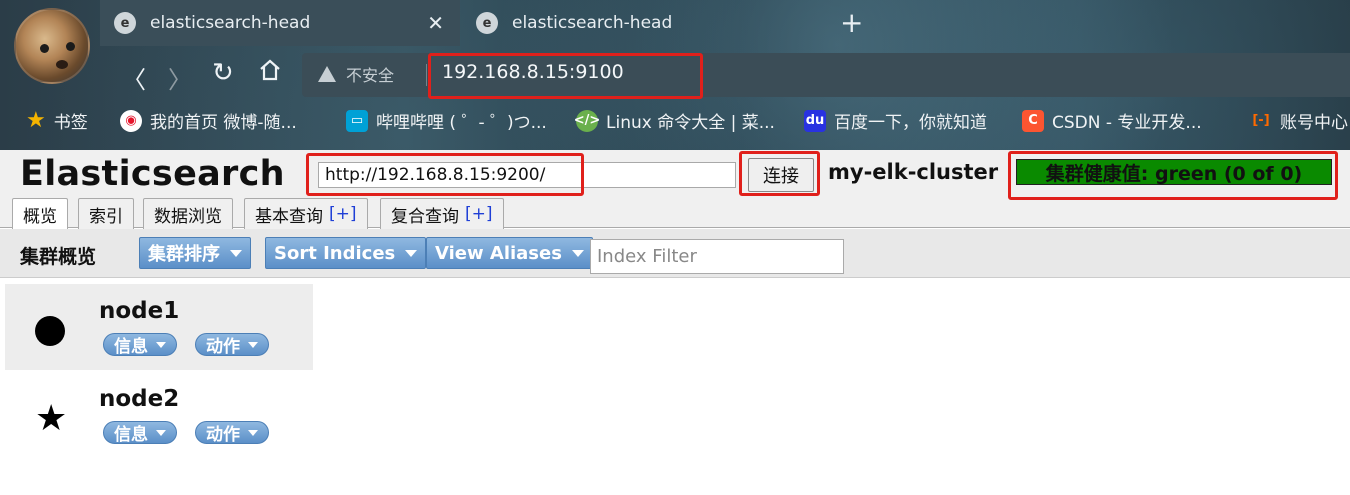  I want to click on brand-title: Elasticsearch, so click(152, 174).